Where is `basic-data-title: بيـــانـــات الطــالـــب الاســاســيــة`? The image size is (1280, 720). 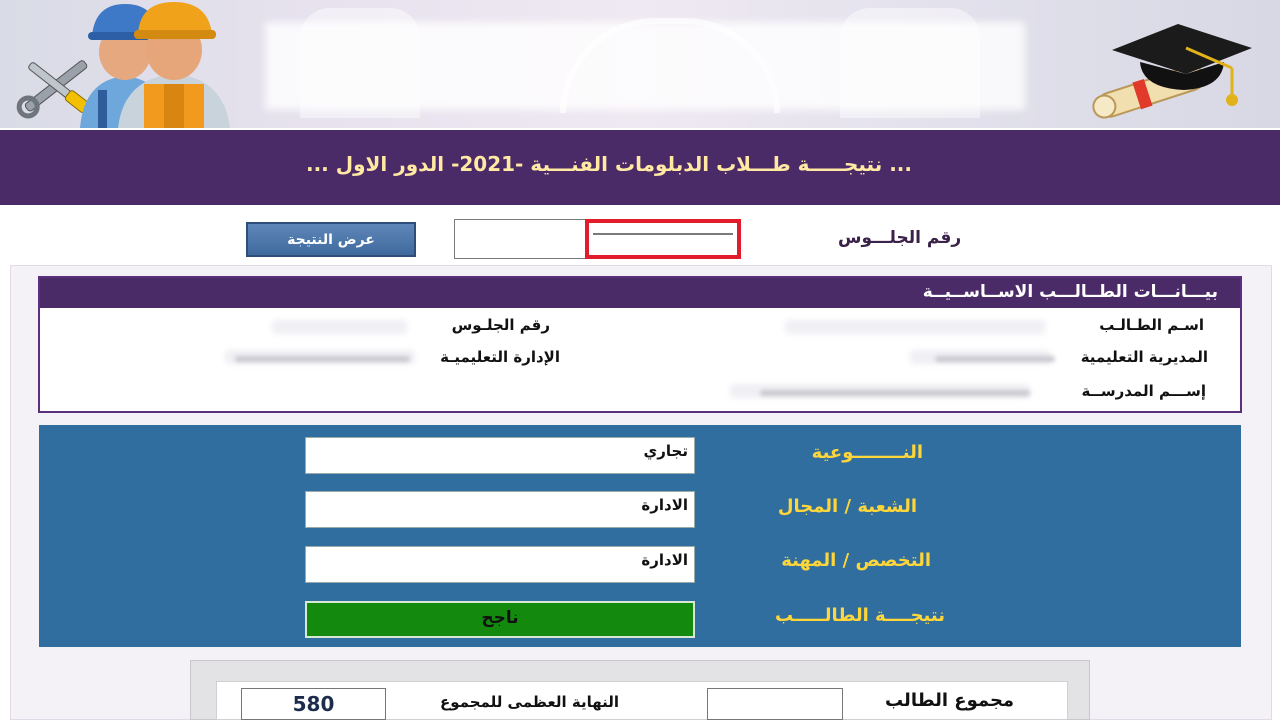 basic-data-title: بيـــانـــات الطــالـــب الاســاســيــة is located at coordinates (1070, 292).